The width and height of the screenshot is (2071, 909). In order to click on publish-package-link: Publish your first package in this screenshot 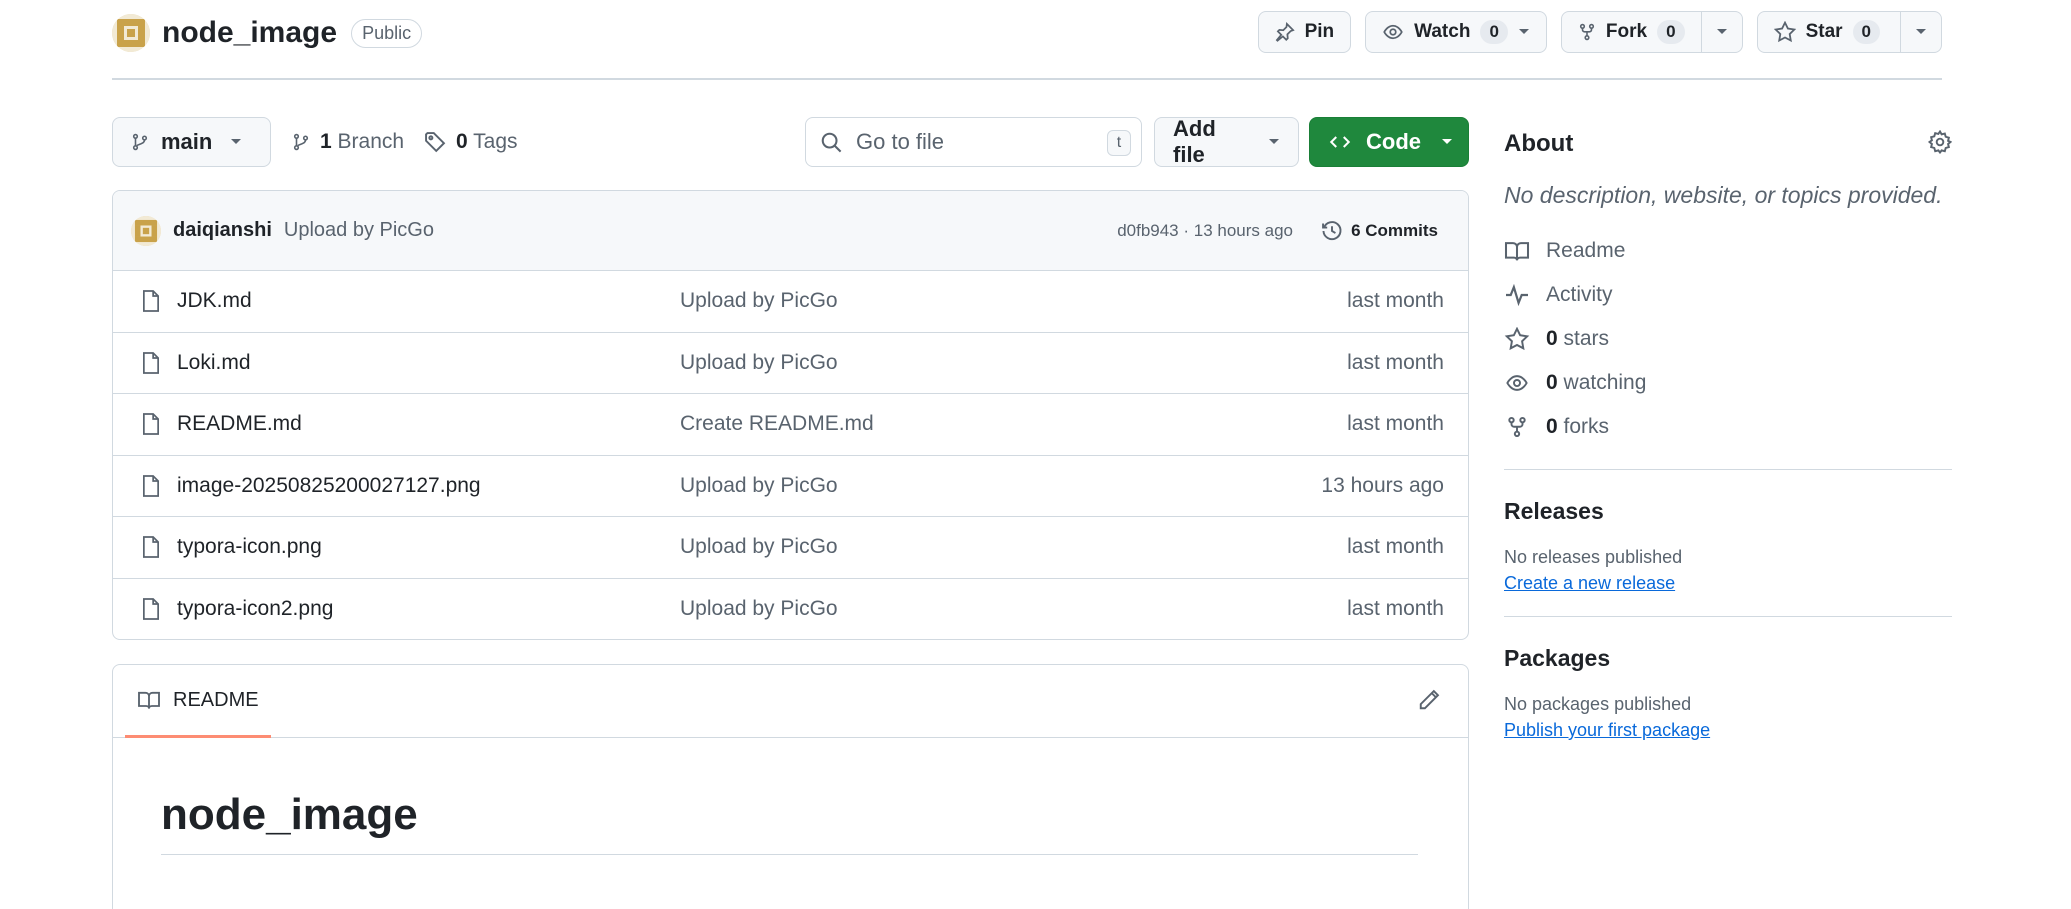, I will do `click(1728, 730)`.